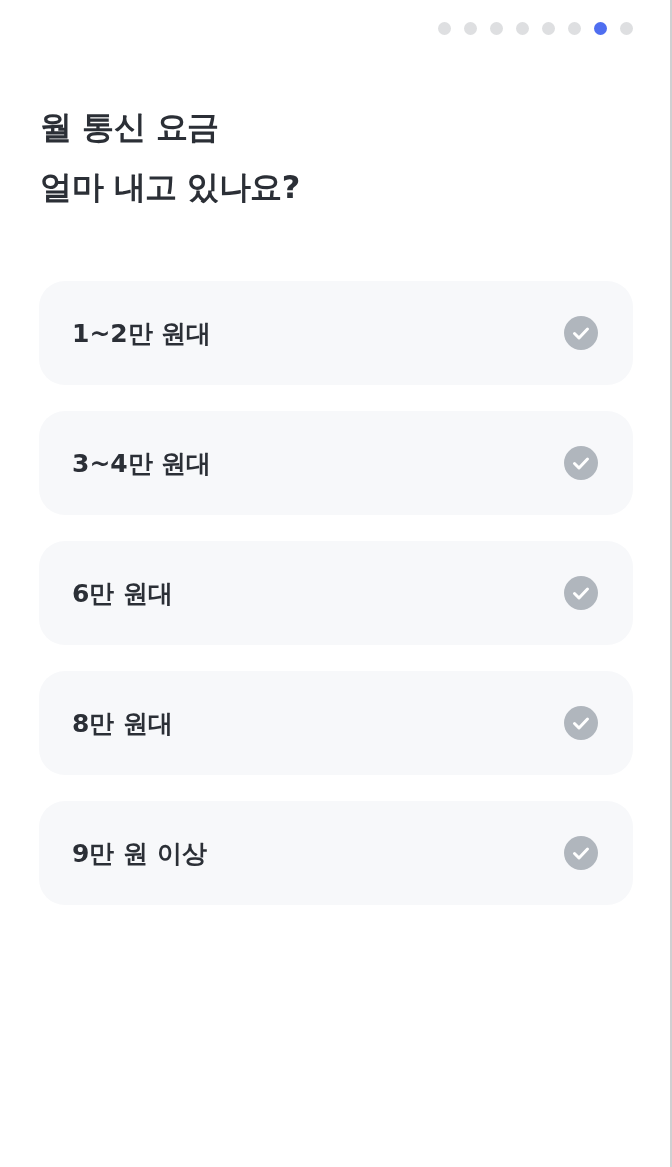  What do you see at coordinates (336, 853) in the screenshot?
I see `answer-option: 9만 원 이상` at bounding box center [336, 853].